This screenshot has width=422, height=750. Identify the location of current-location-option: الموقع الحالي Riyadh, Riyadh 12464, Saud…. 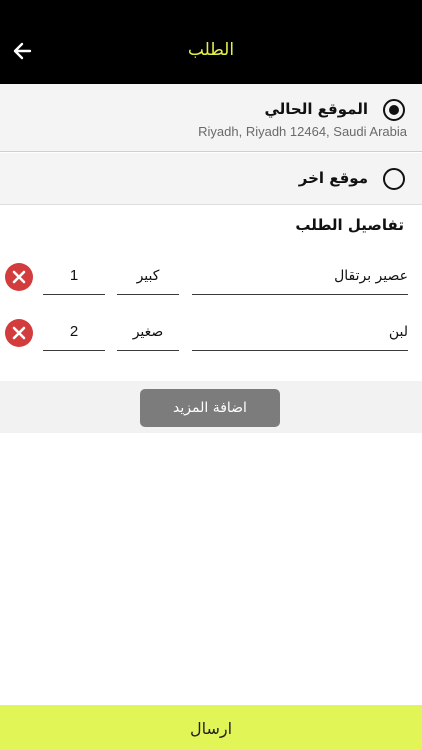
(211, 118).